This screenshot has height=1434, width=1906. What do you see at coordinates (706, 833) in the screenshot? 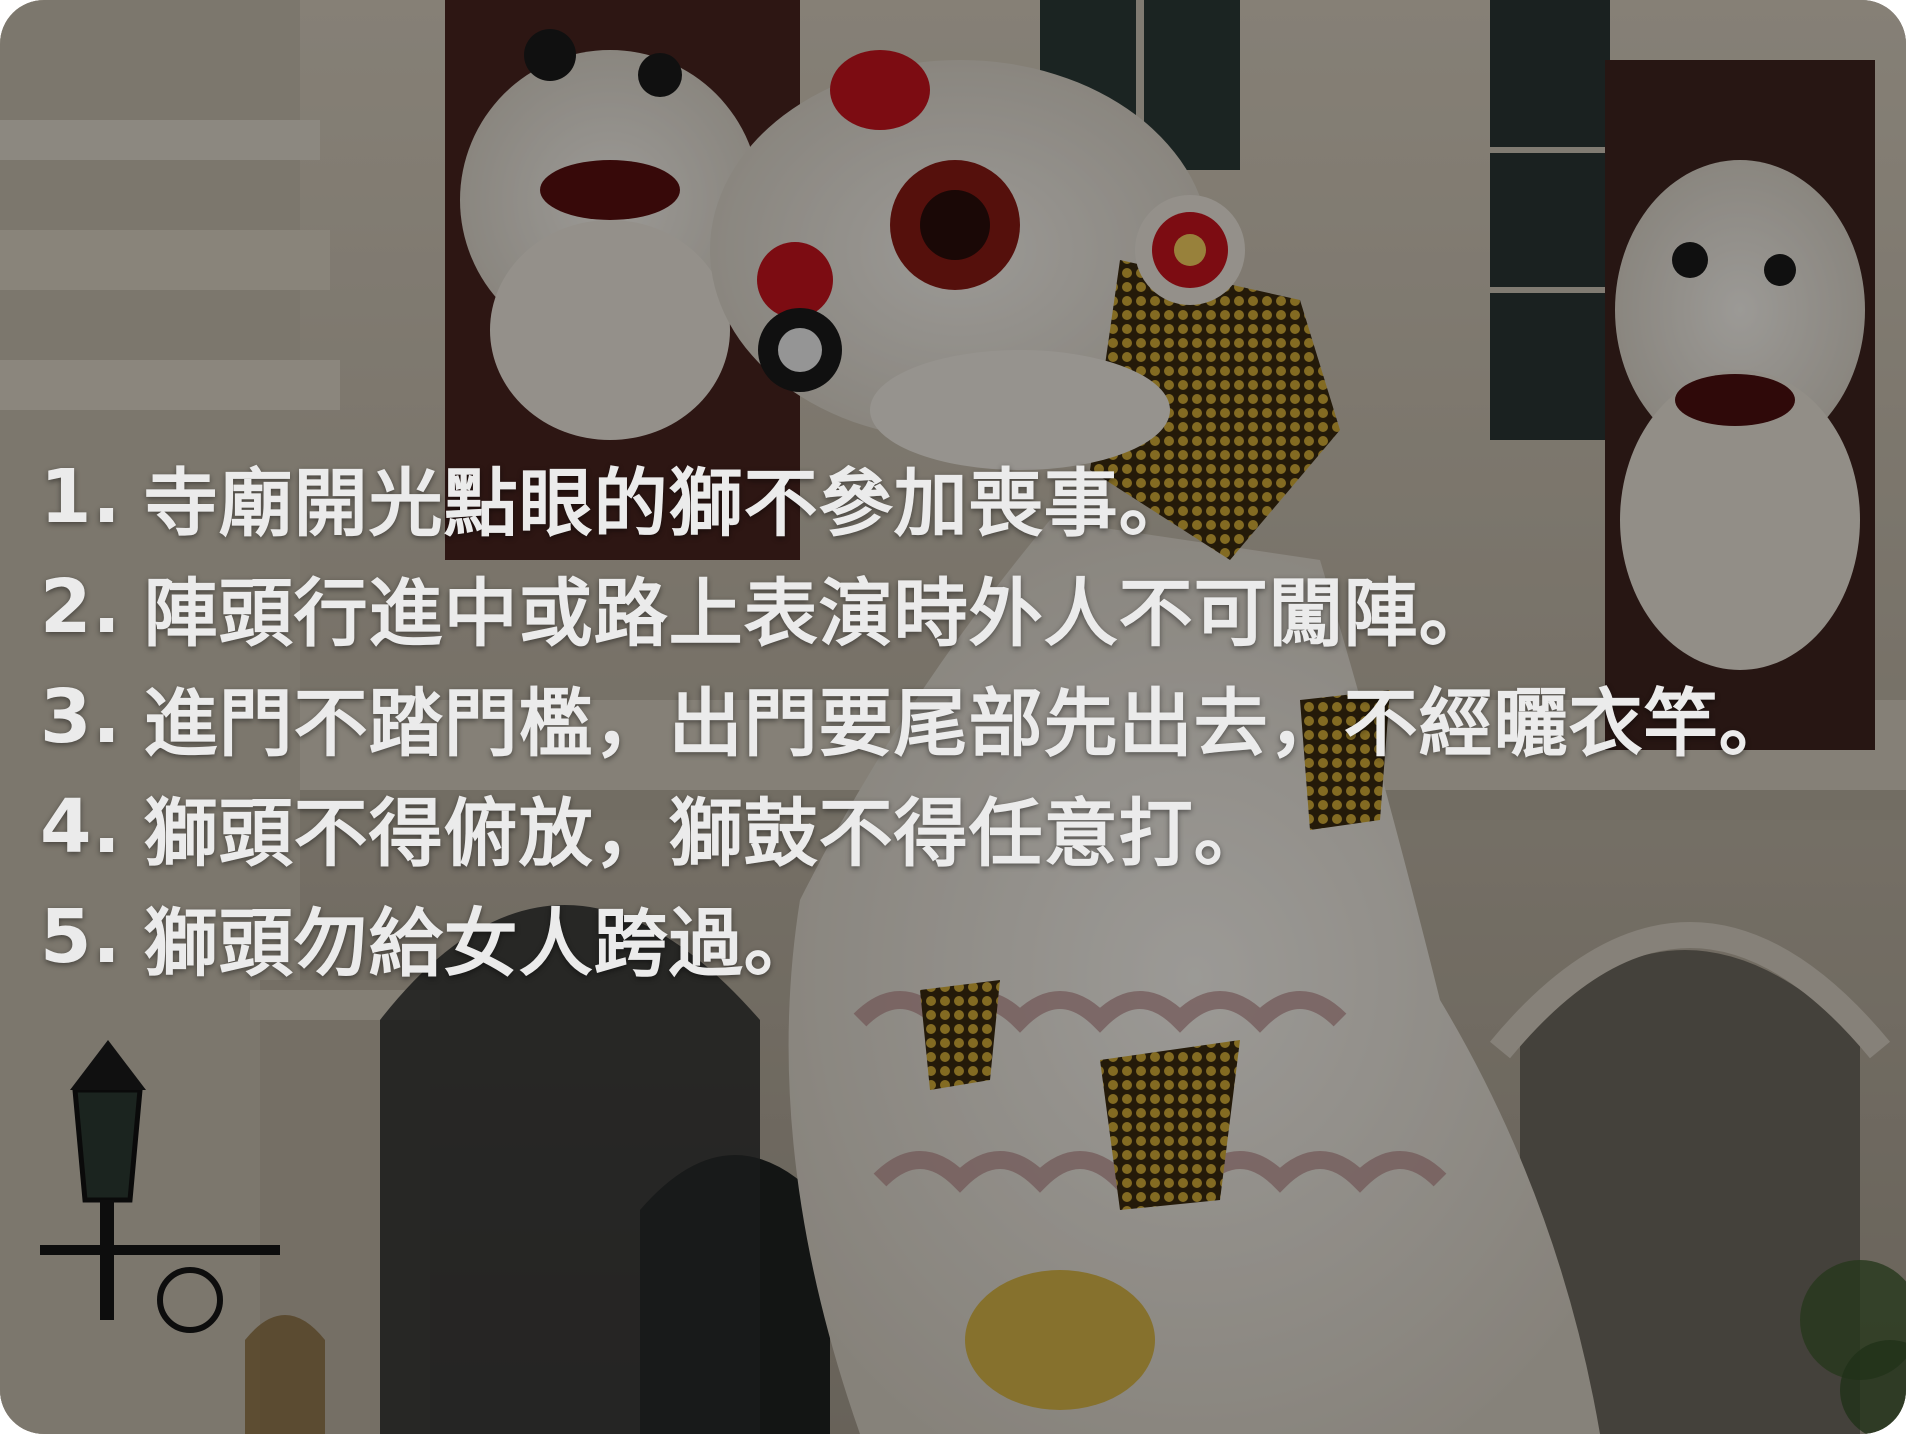
I see `rule-text: 獅頭不得俯放，獅鼓不得任意打。` at bounding box center [706, 833].